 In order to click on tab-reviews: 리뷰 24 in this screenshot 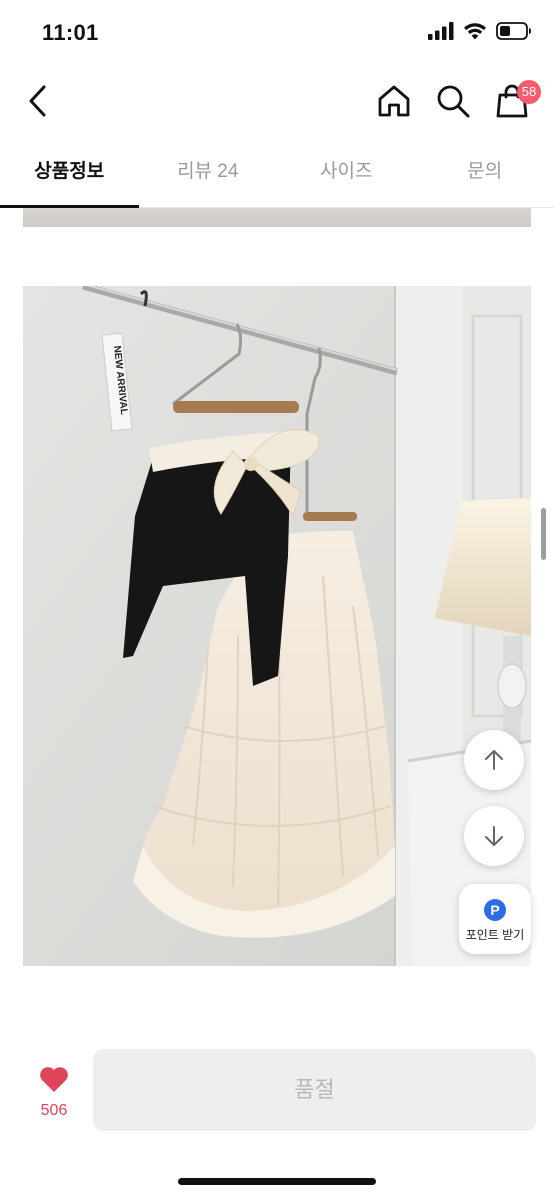, I will do `click(208, 172)`.